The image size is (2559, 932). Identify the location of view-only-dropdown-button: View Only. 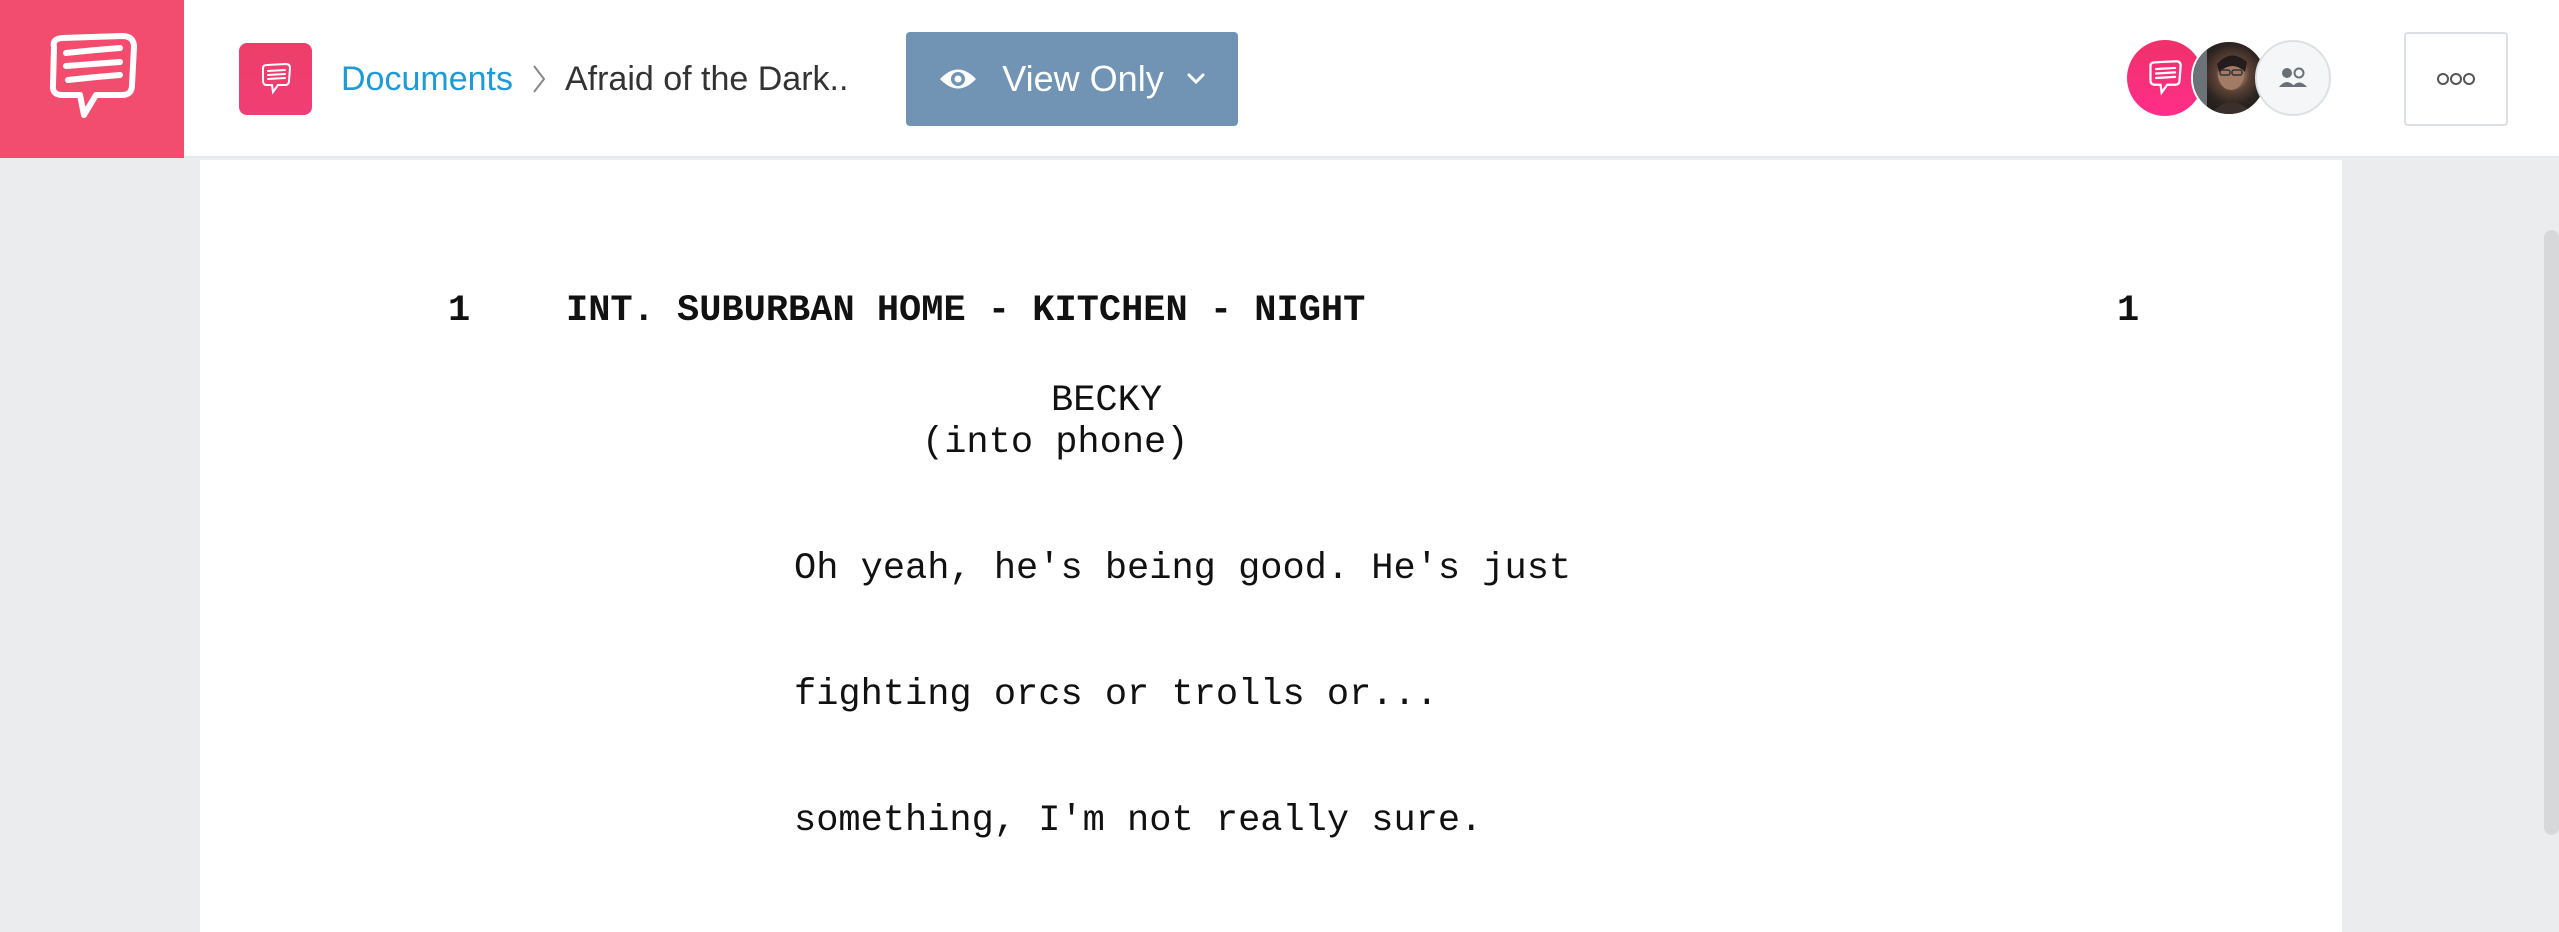
(1072, 79).